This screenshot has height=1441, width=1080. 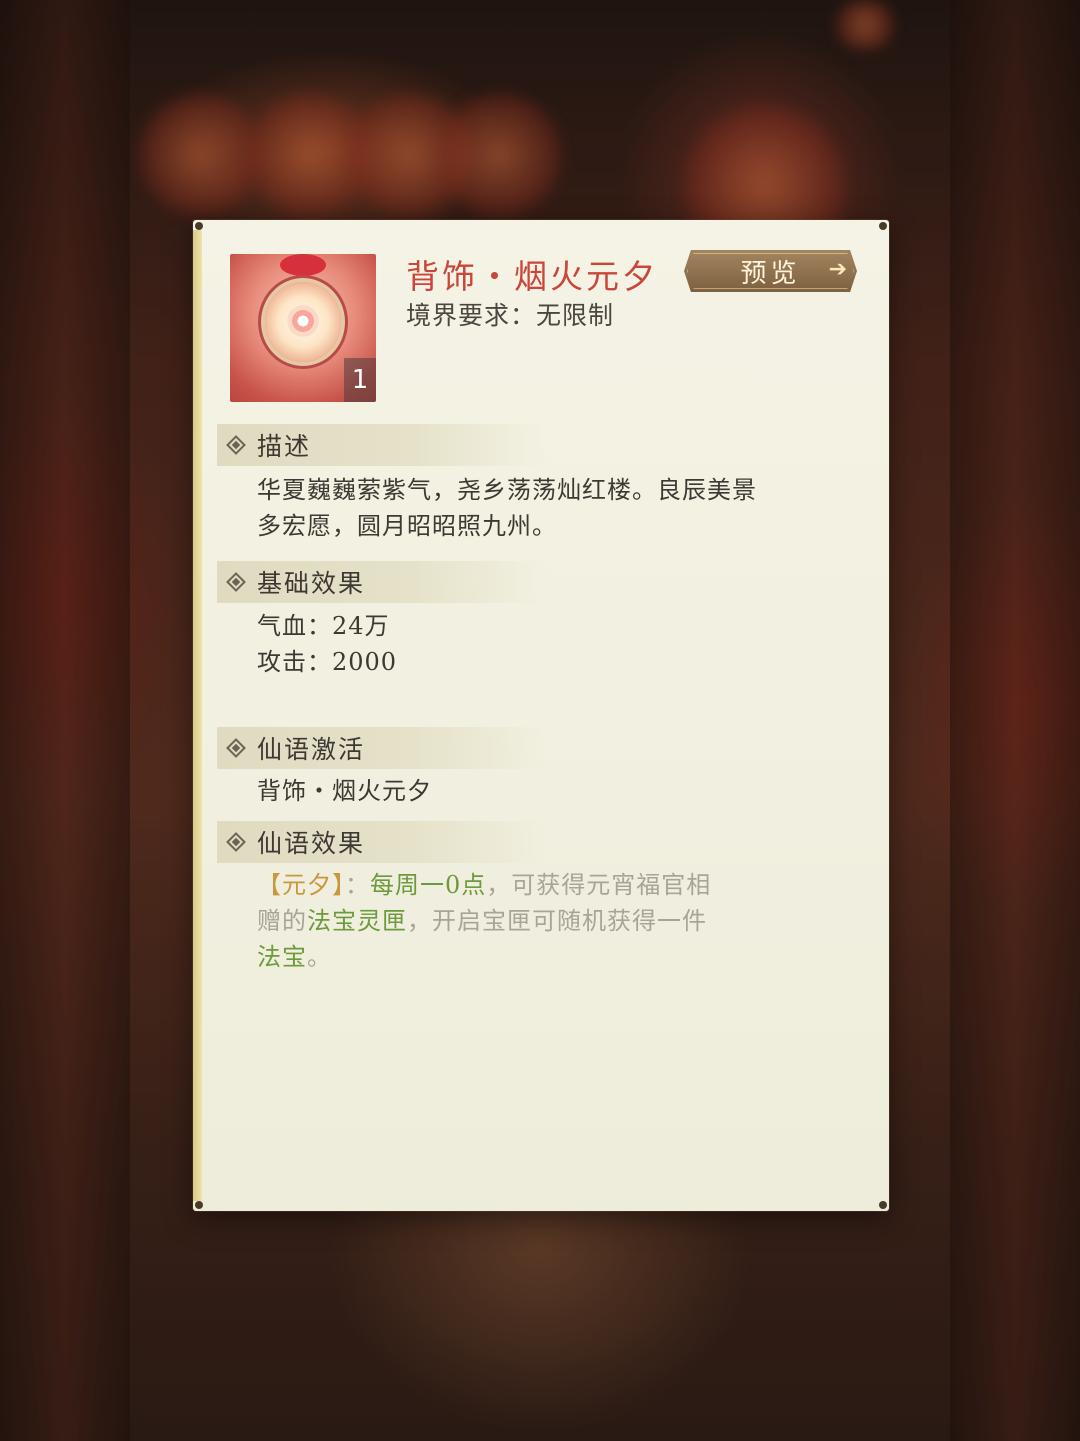 I want to click on effect-text: ，可获得元宵福官相, so click(x=599, y=885).